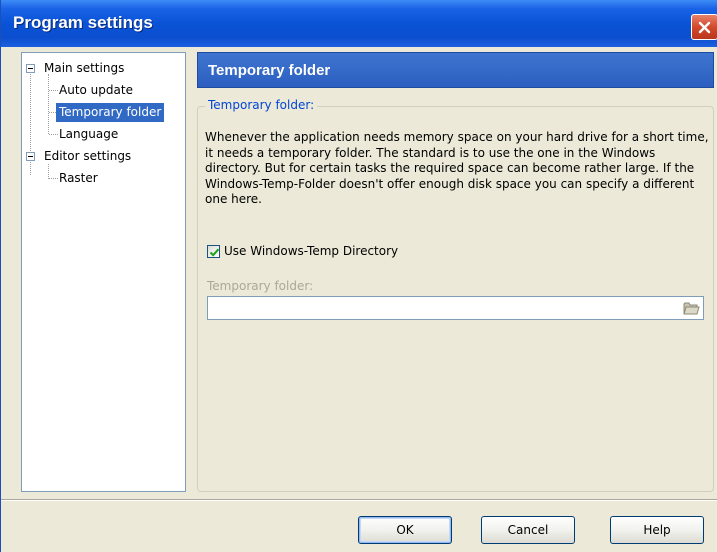 Image resolution: width=717 pixels, height=552 pixels. I want to click on tree-item-editor-settings: Editor settings, so click(101, 156).